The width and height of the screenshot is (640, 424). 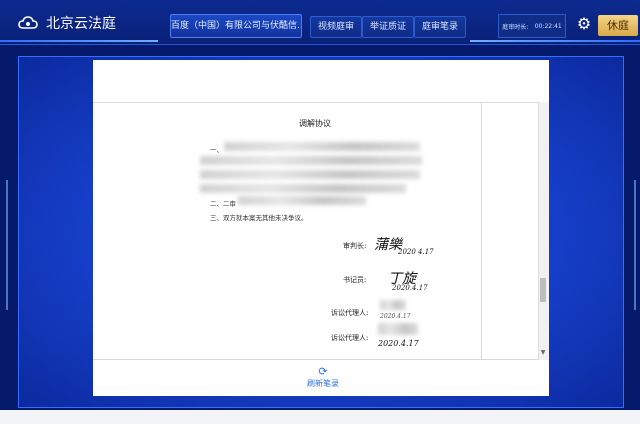 What do you see at coordinates (555, 41) in the screenshot?
I see `header-accent-right` at bounding box center [555, 41].